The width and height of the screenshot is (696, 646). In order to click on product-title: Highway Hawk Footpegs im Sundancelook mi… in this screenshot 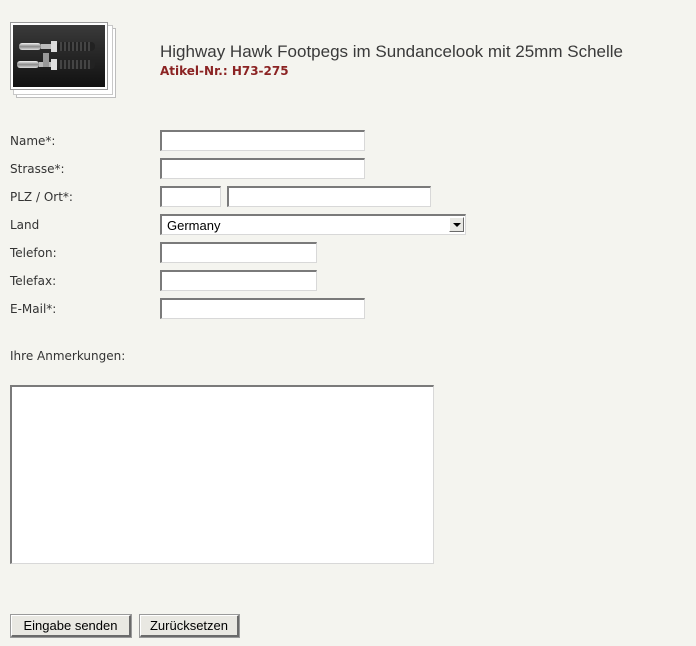, I will do `click(391, 51)`.